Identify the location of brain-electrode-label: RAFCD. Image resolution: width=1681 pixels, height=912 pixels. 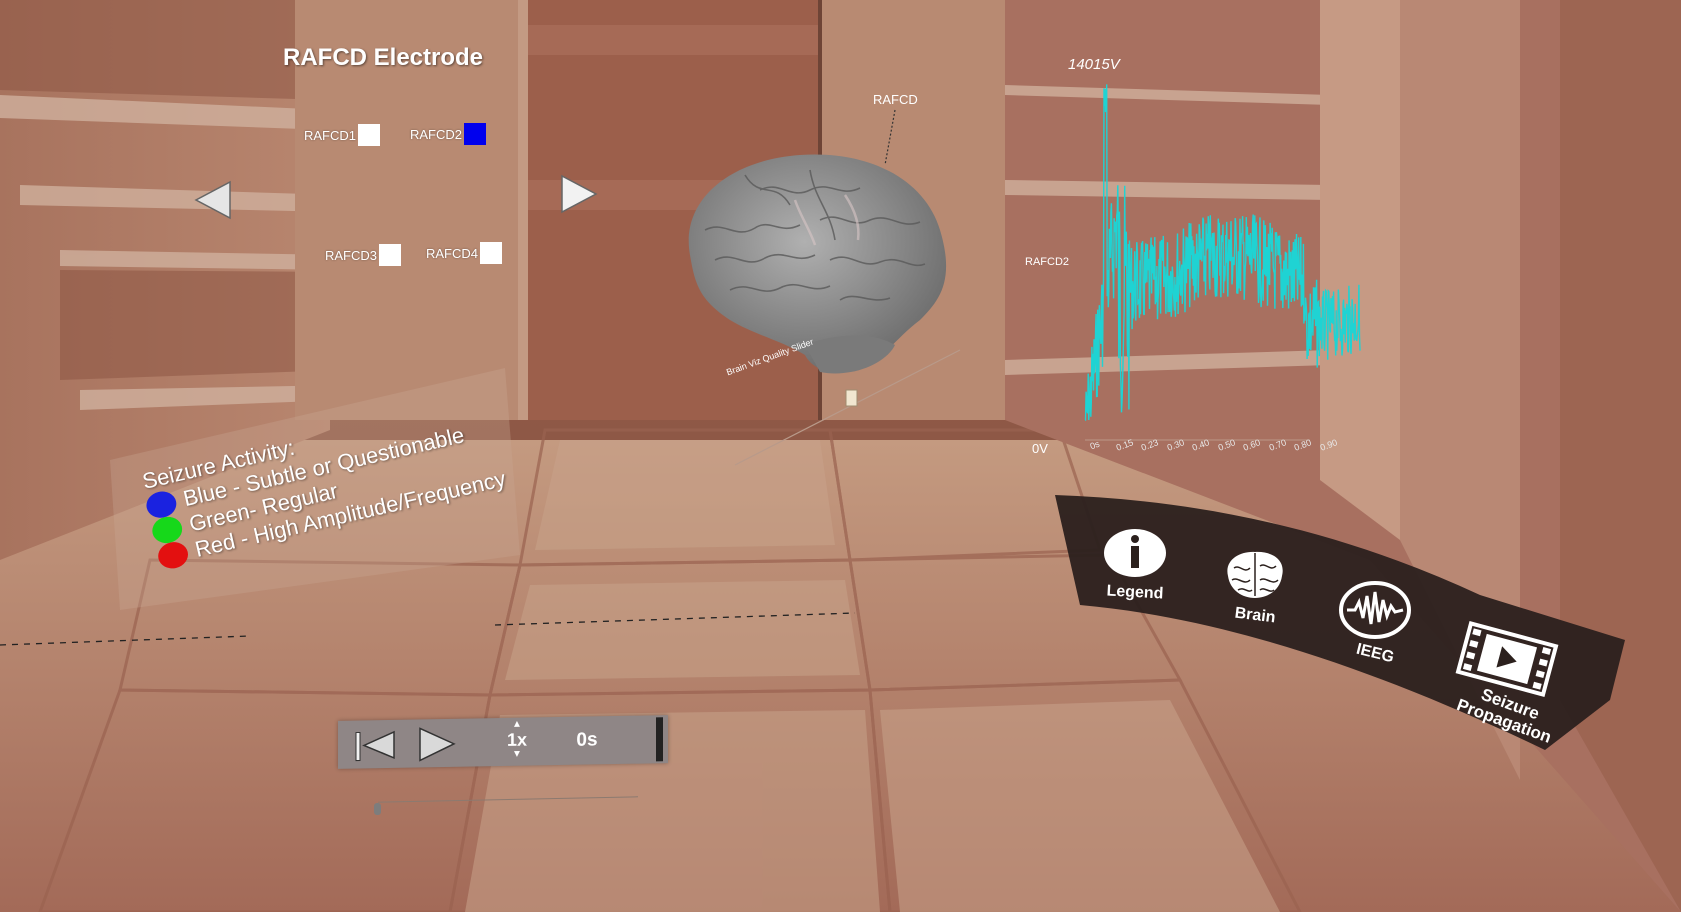
(895, 99).